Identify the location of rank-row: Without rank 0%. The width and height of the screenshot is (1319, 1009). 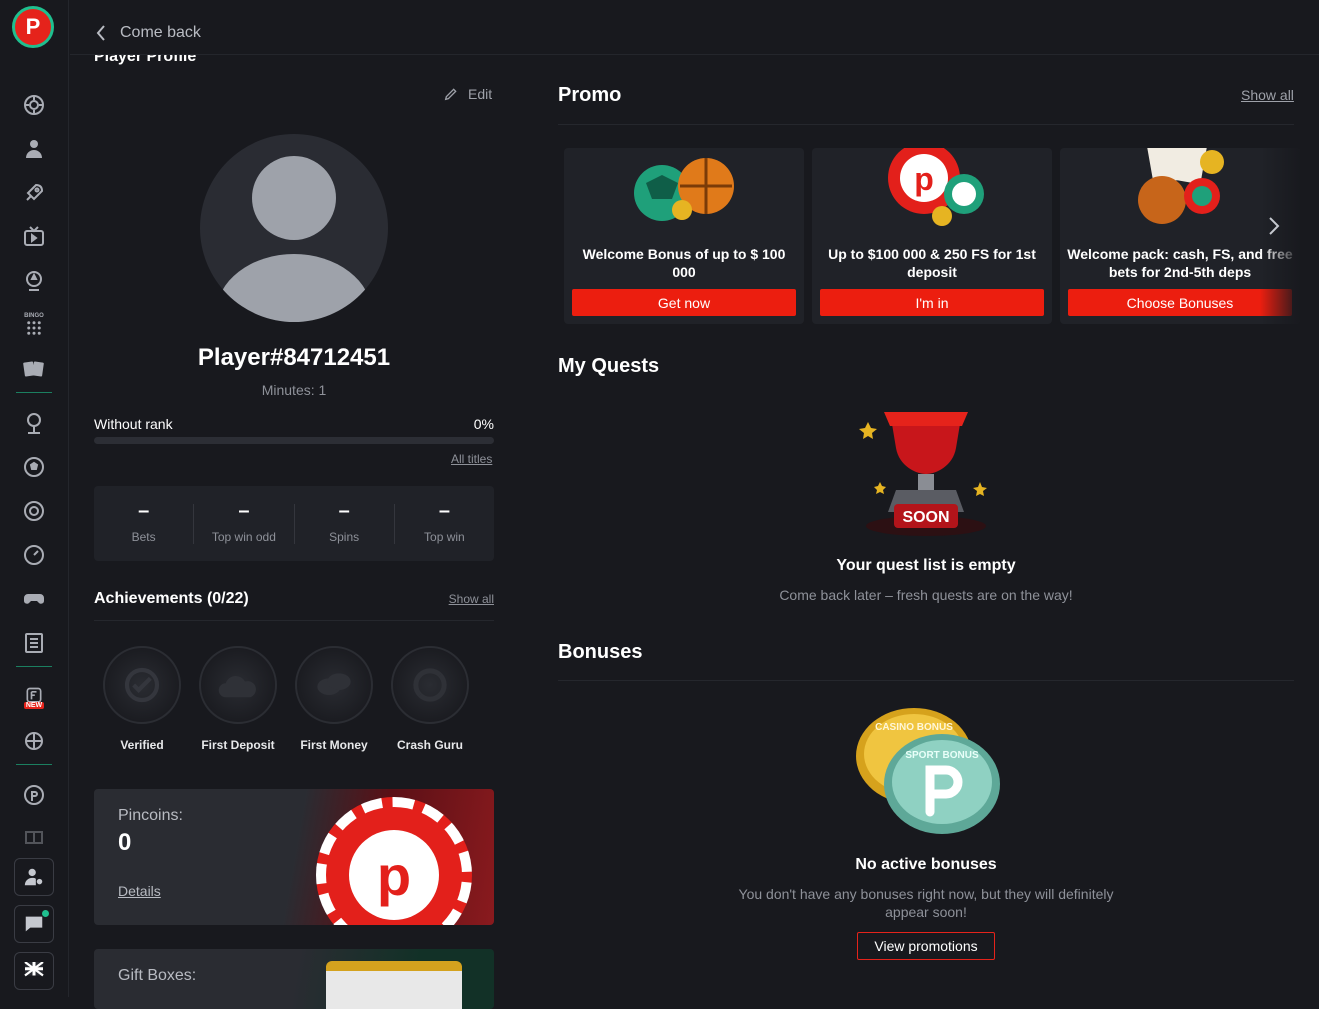
(294, 424).